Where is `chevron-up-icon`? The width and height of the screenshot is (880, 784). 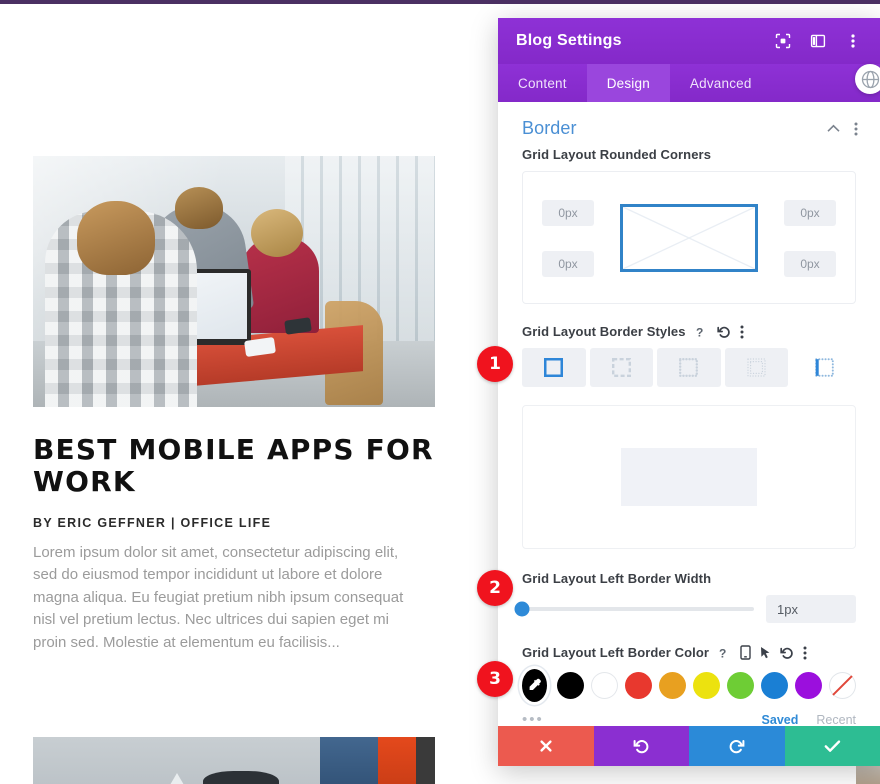 chevron-up-icon is located at coordinates (833, 128).